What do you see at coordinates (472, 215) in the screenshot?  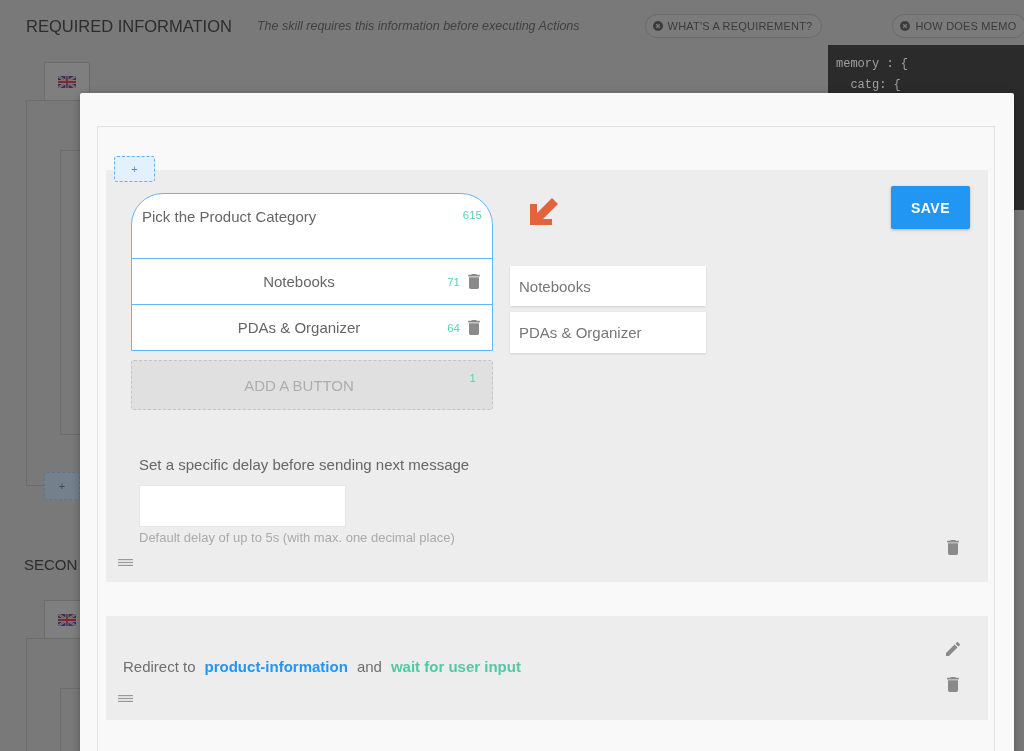 I see `char-counter: 615` at bounding box center [472, 215].